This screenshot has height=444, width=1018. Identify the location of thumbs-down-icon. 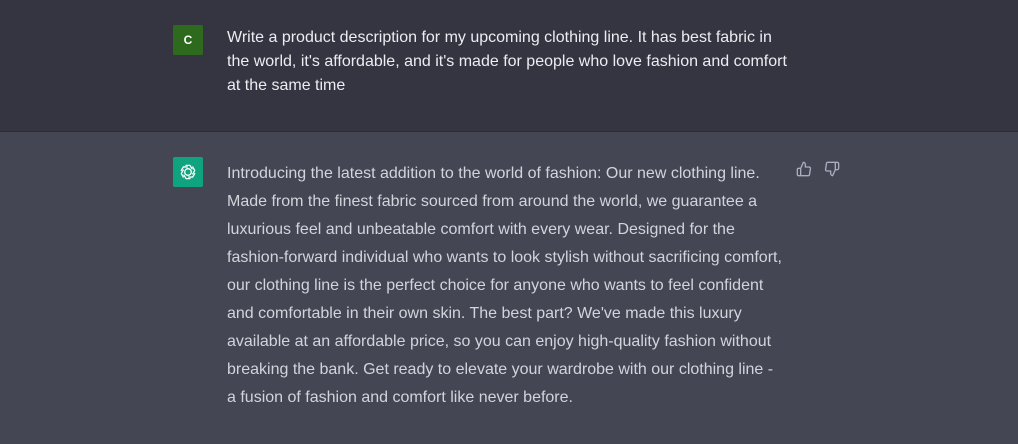
(832, 169).